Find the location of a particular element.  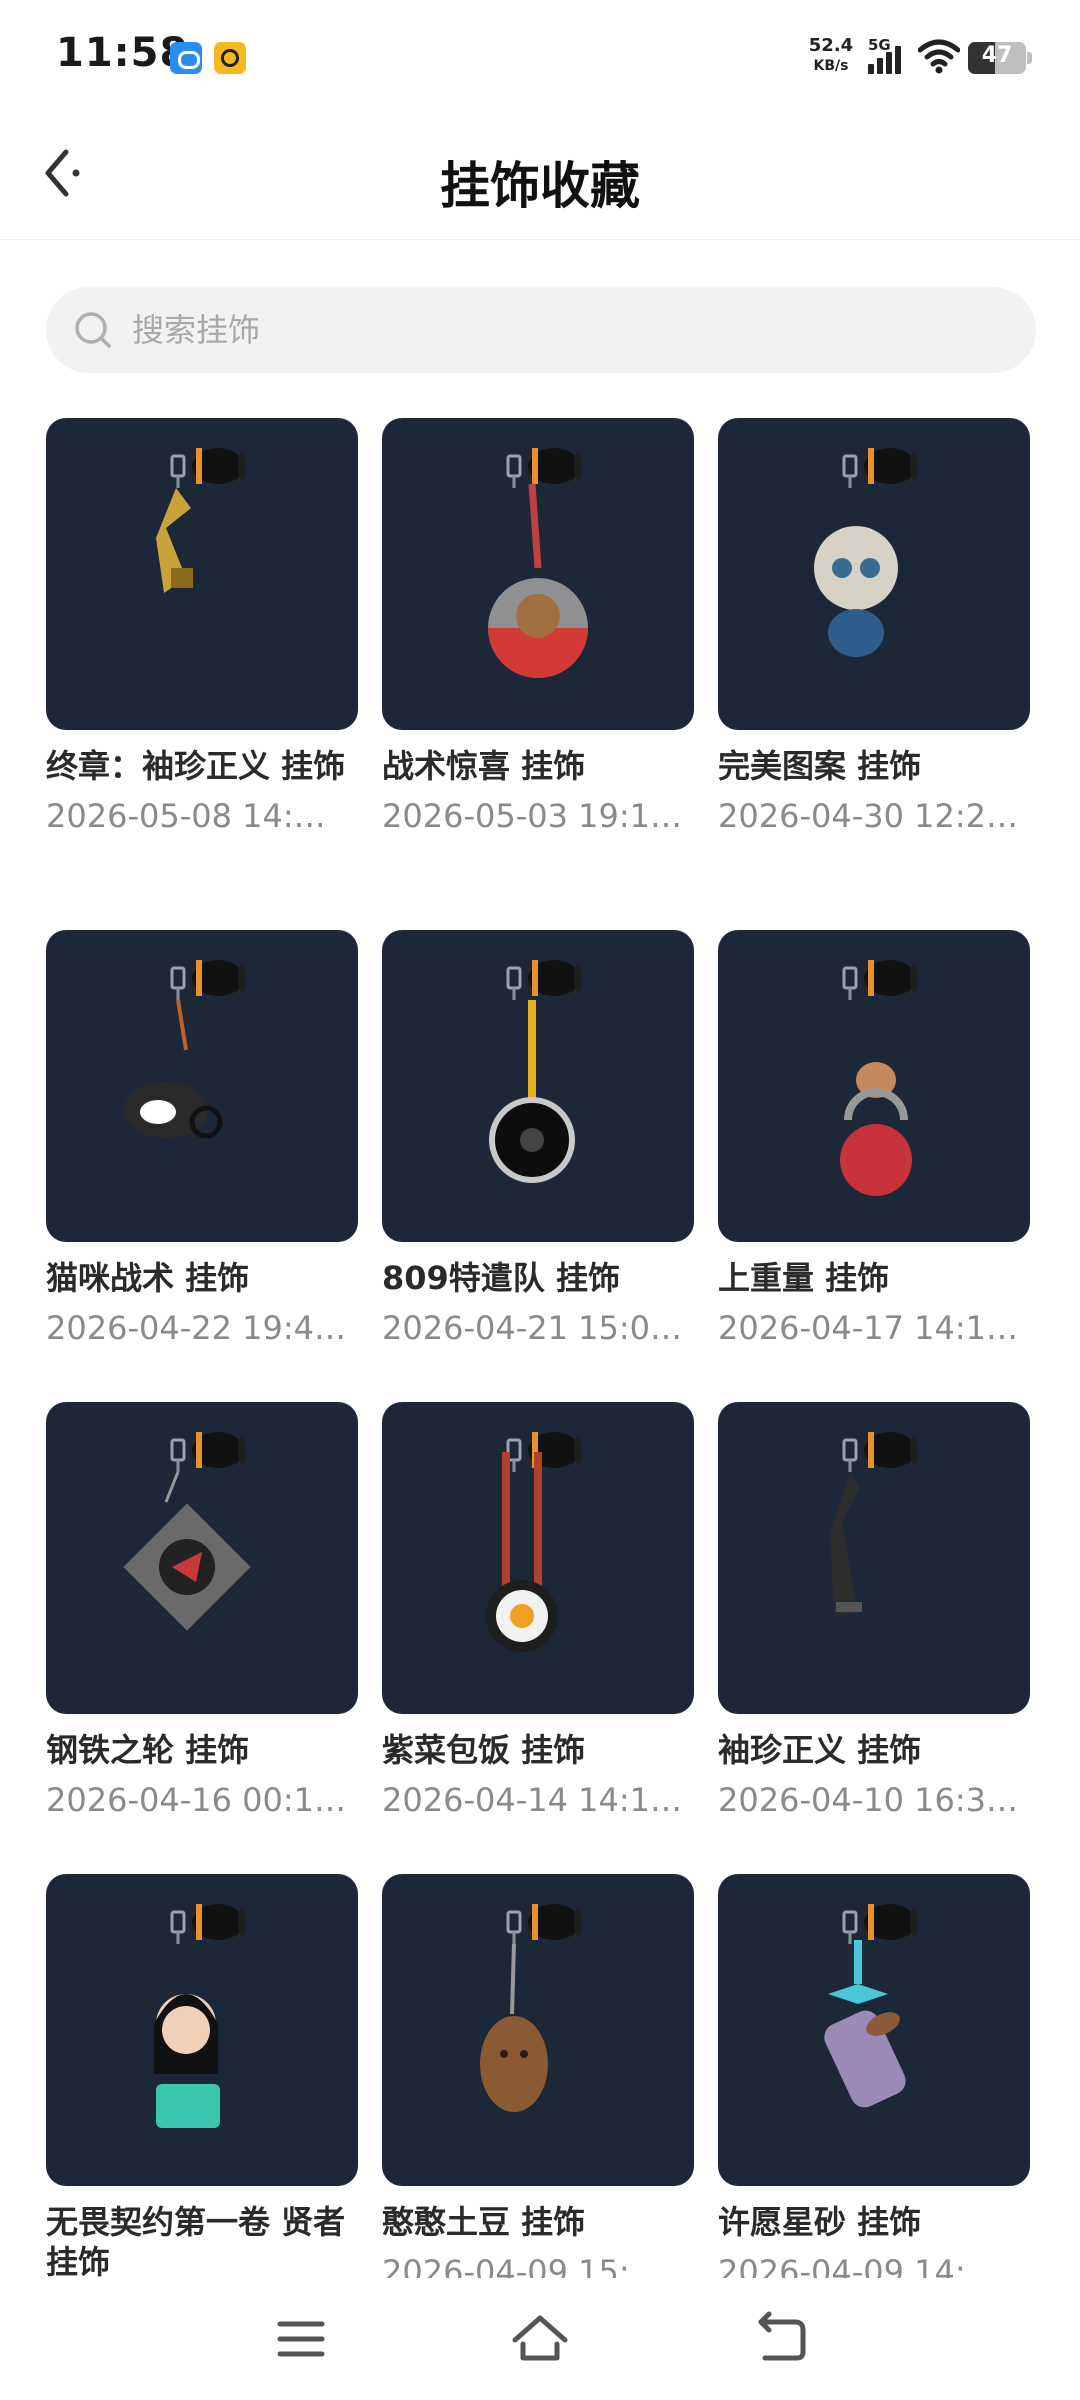

battery-icon: 47 is located at coordinates (997, 58).